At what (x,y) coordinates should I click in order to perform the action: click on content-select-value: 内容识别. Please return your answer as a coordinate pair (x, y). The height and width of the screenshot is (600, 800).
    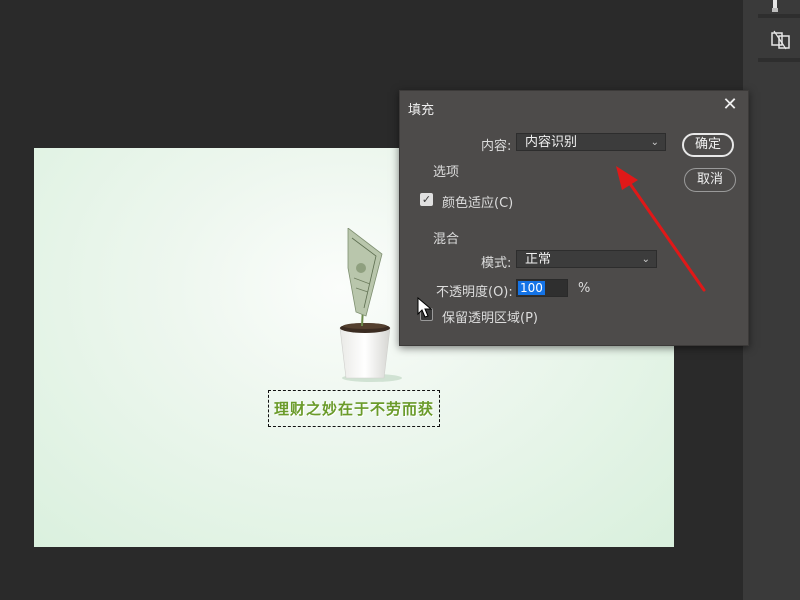
    Looking at the image, I should click on (551, 142).